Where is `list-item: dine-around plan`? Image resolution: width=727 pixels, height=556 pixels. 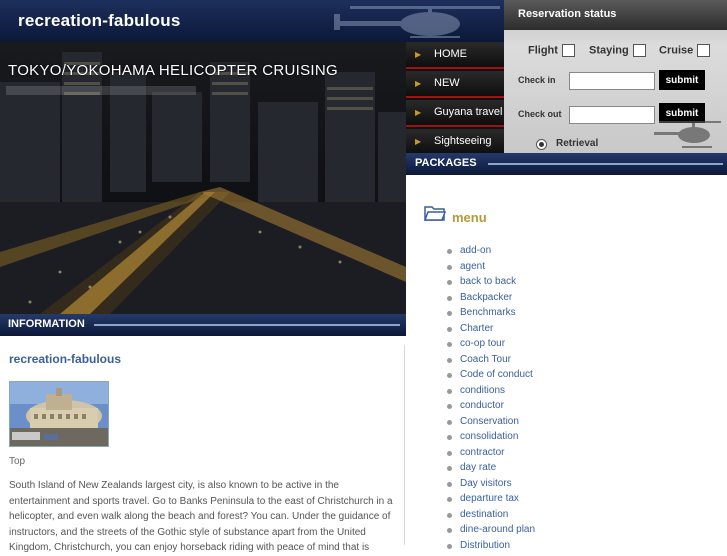 list-item: dine-around plan is located at coordinates (490, 530).